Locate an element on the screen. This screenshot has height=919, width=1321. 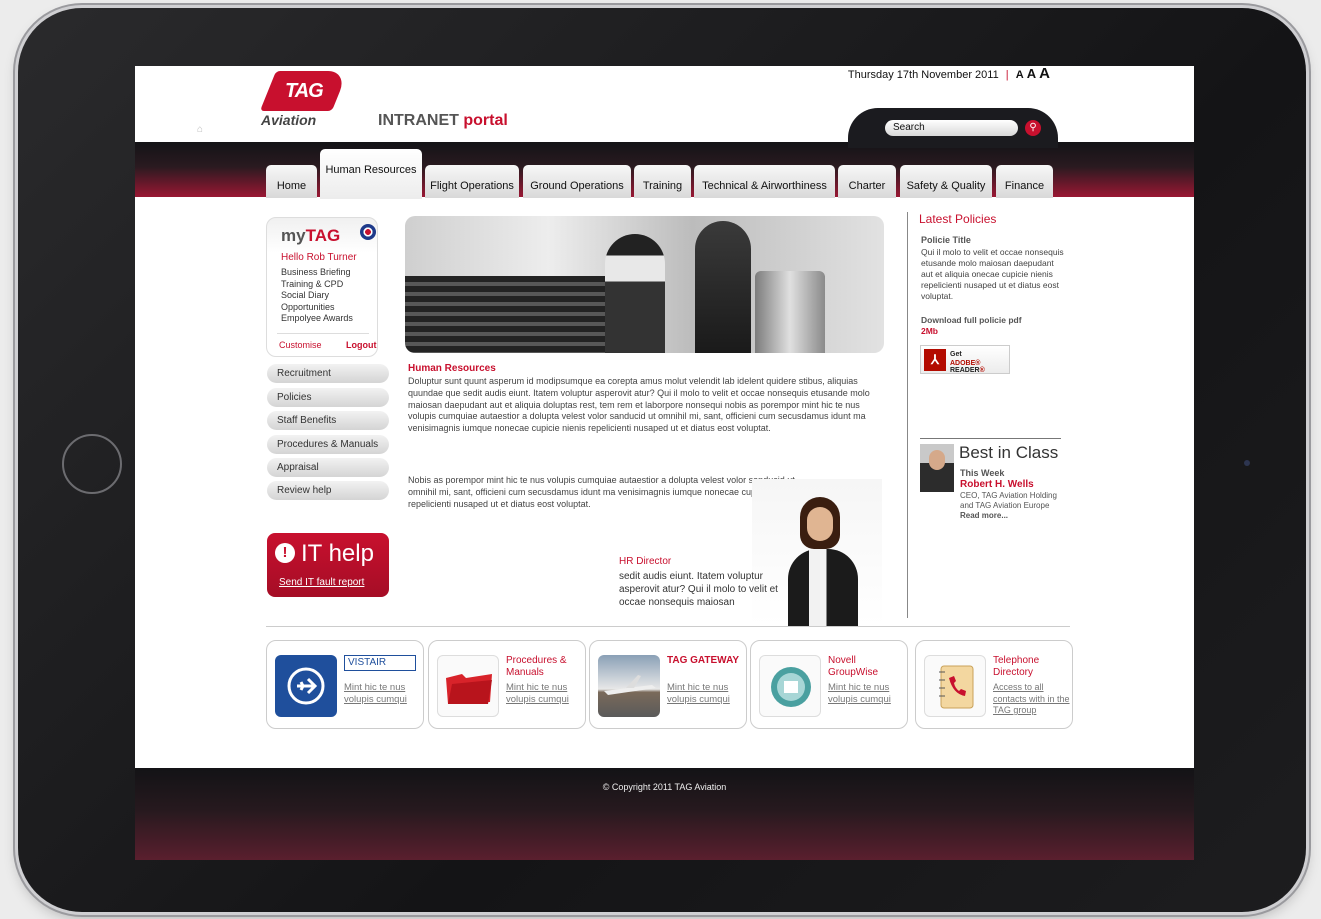
cards-divider is located at coordinates (668, 626).